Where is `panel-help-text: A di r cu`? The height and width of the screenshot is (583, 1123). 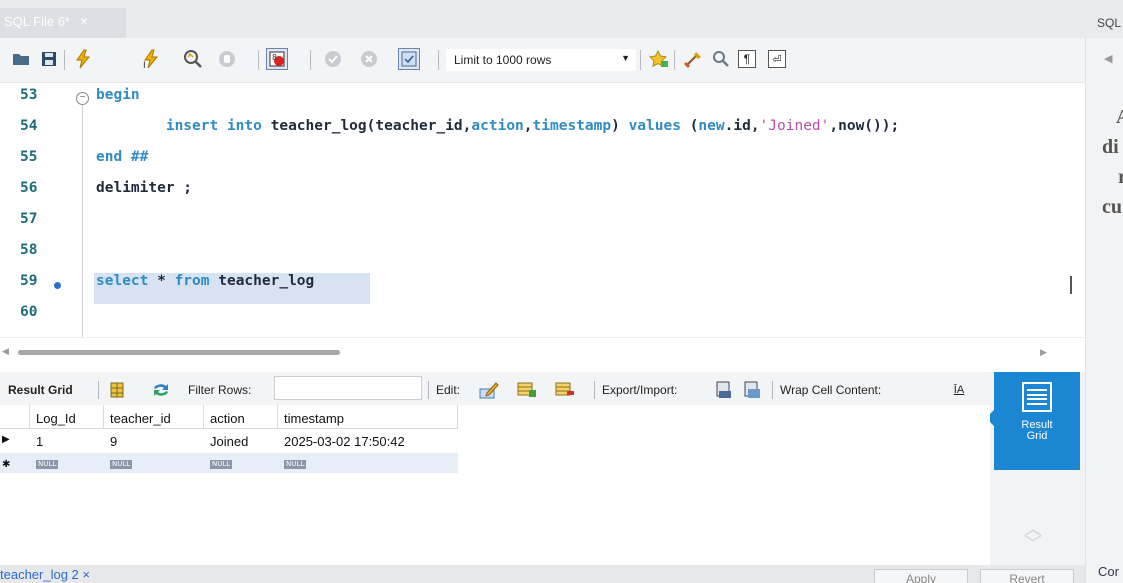 panel-help-text: A di r cu is located at coordinates (1112, 162).